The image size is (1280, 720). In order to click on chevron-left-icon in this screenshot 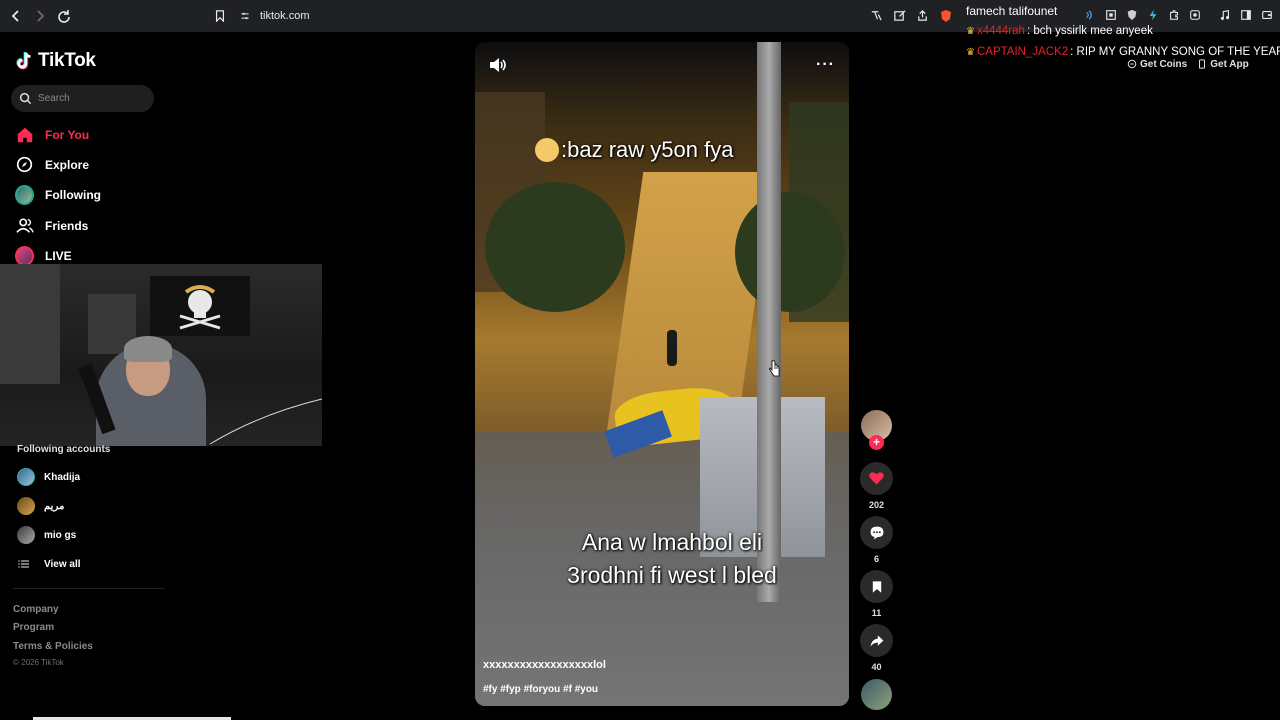, I will do `click(15, 16)`.